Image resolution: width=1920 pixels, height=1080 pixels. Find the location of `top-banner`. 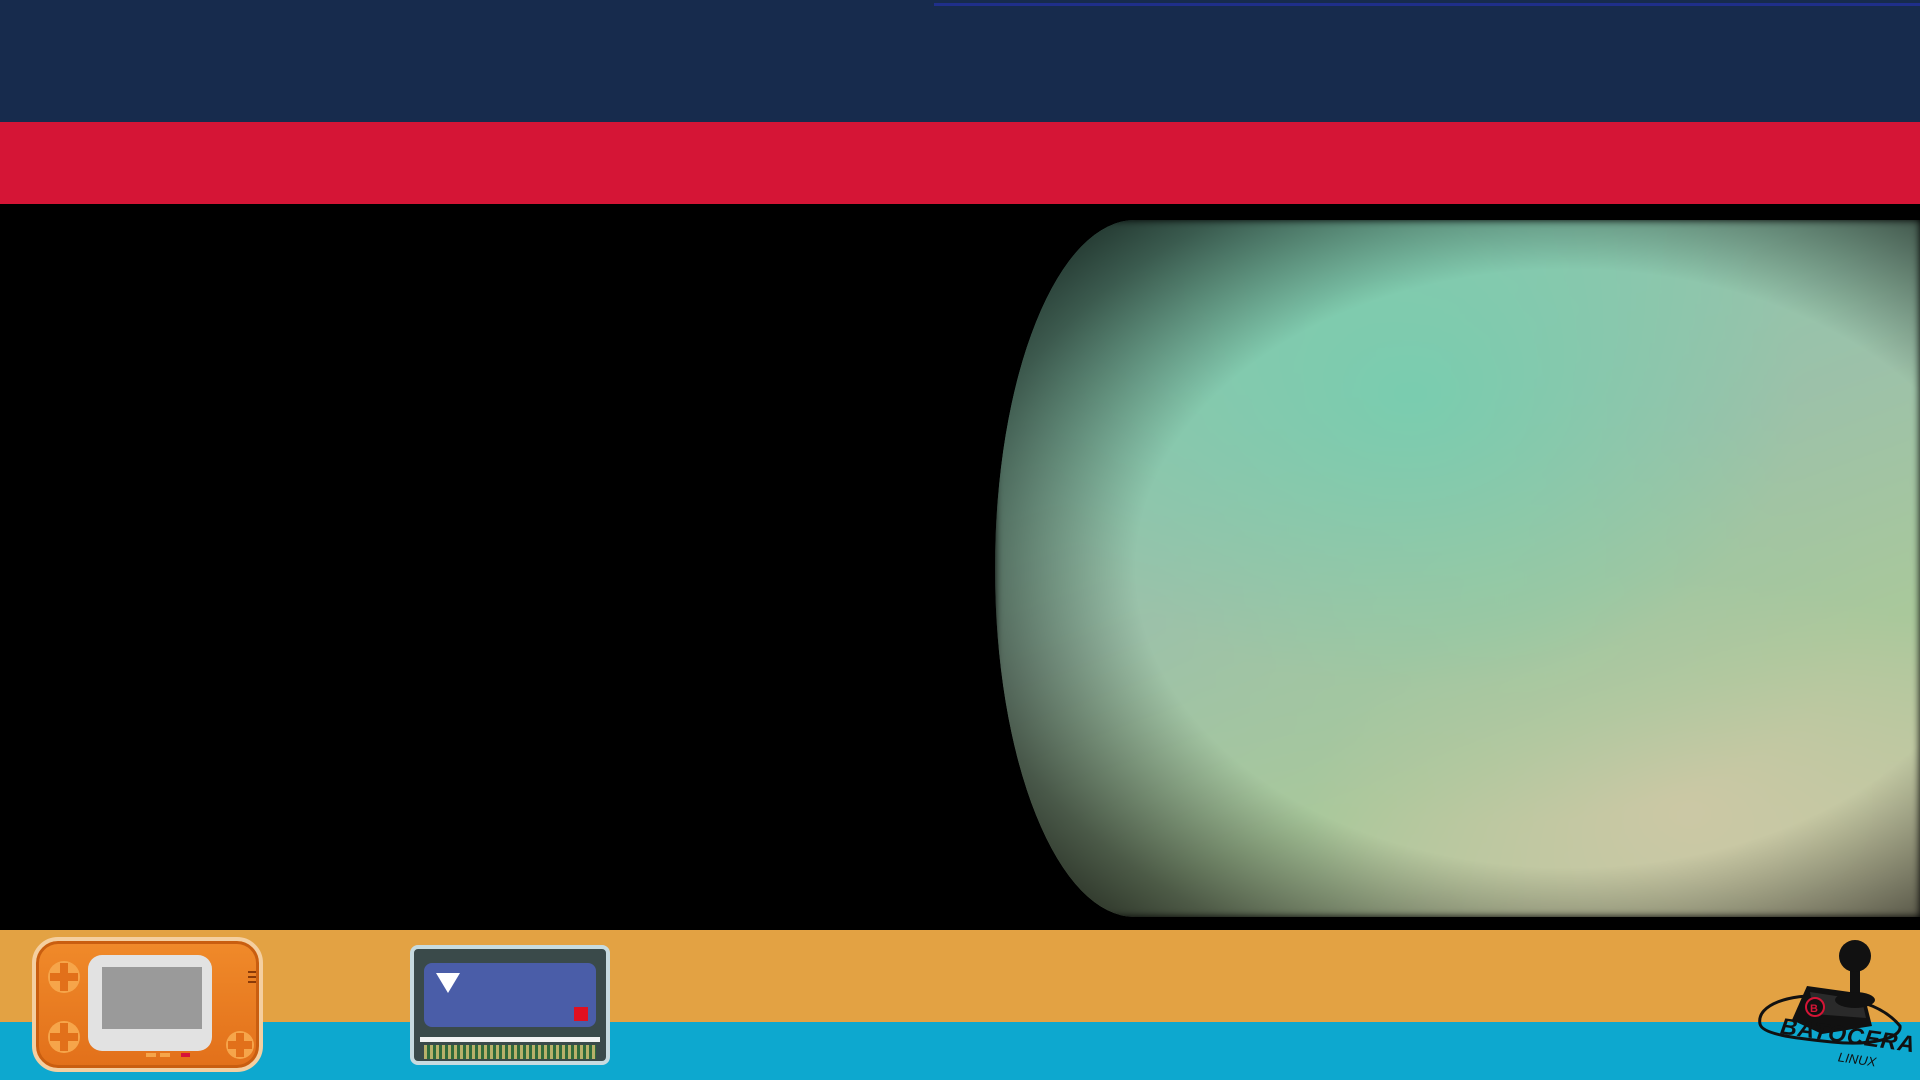

top-banner is located at coordinates (960, 61).